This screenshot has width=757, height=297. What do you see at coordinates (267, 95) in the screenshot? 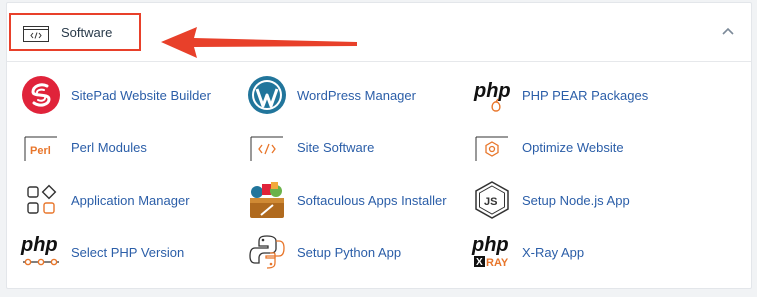
I see `wordpress-icon` at bounding box center [267, 95].